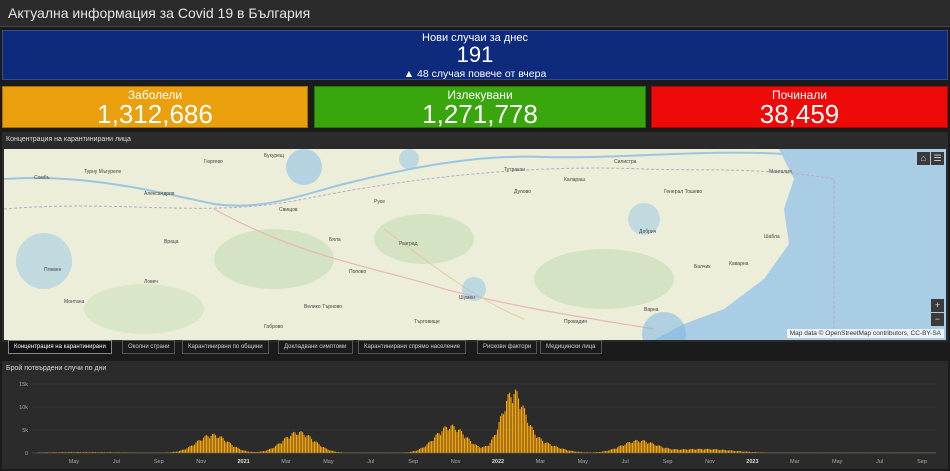 The width and height of the screenshot is (950, 471). I want to click on city-label: Свищов, so click(288, 210).